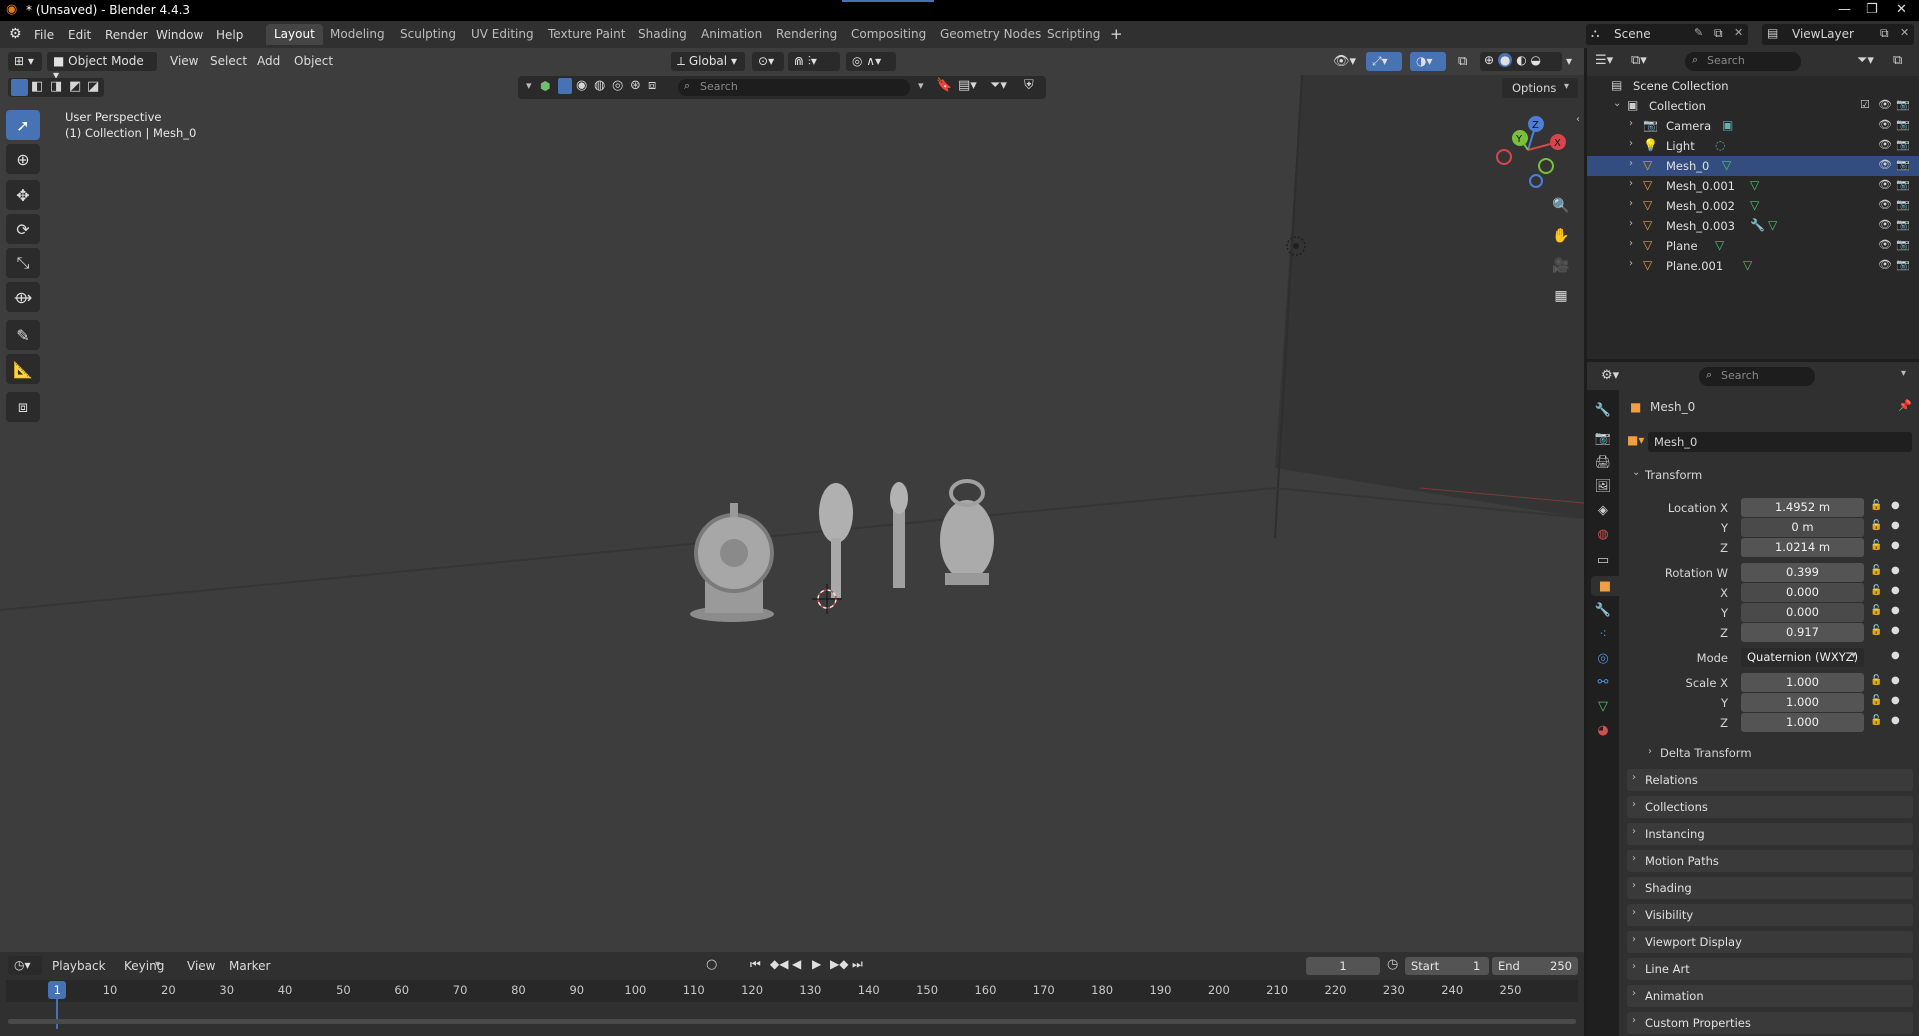  I want to click on pivot-point-button: ⊙▾, so click(768, 61).